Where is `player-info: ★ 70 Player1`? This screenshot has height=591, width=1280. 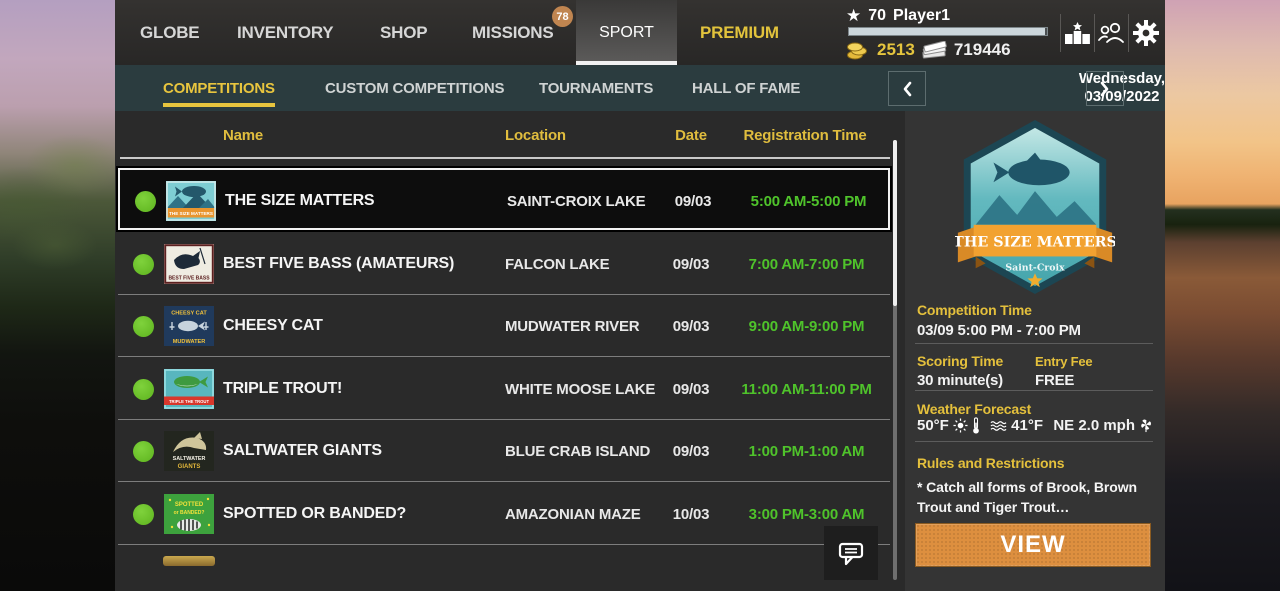
player-info: ★ 70 Player1 is located at coordinates (898, 16).